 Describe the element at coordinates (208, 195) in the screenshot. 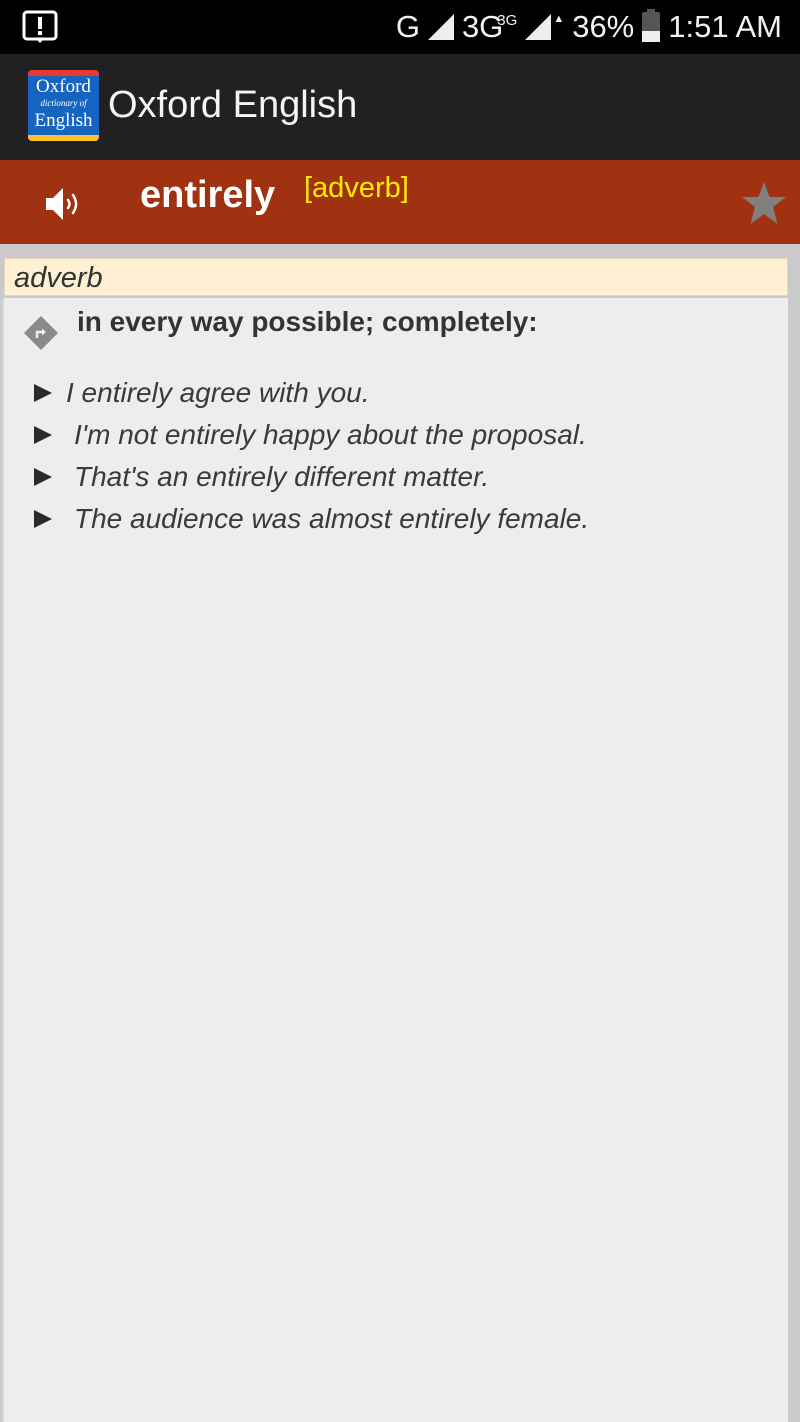

I see `headword: entirely` at that location.